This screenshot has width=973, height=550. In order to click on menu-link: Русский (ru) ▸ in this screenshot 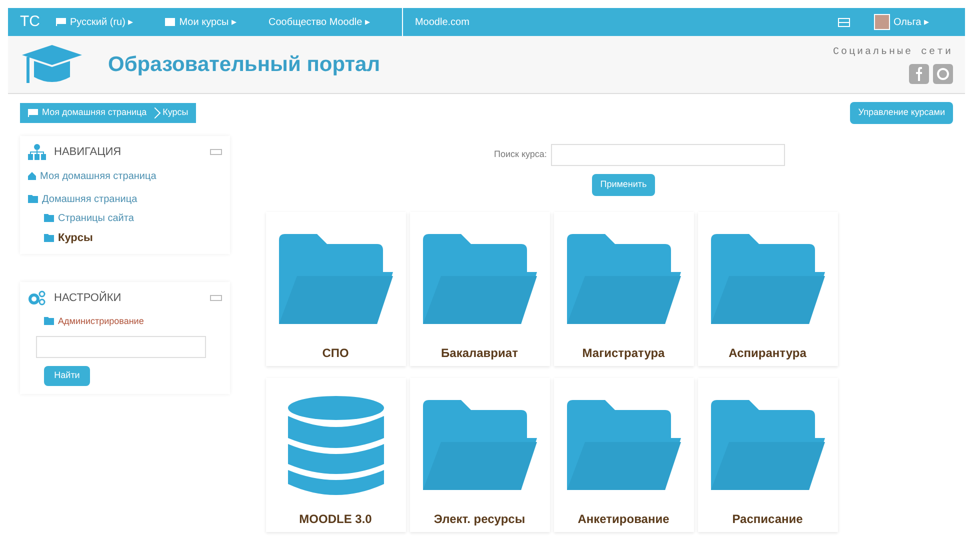, I will do `click(95, 22)`.